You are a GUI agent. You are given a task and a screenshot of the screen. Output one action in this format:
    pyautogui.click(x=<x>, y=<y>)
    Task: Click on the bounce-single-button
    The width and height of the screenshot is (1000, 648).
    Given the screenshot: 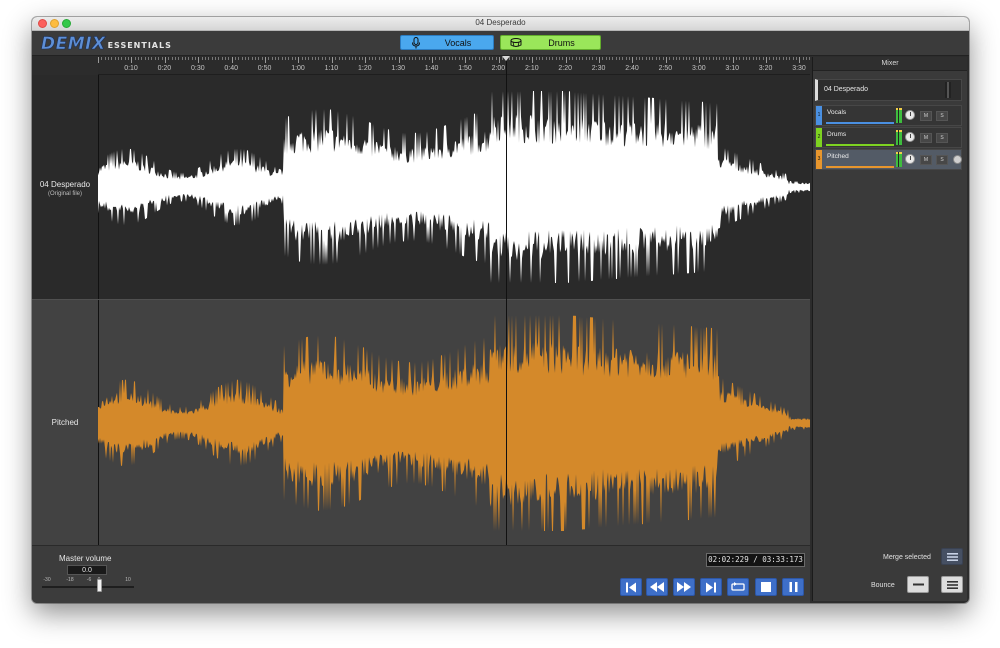 What is the action you would take?
    pyautogui.click(x=918, y=584)
    